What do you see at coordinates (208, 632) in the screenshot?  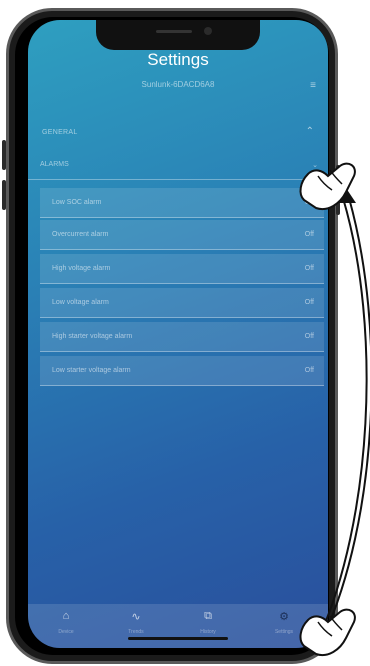 I see `tab-label: History` at bounding box center [208, 632].